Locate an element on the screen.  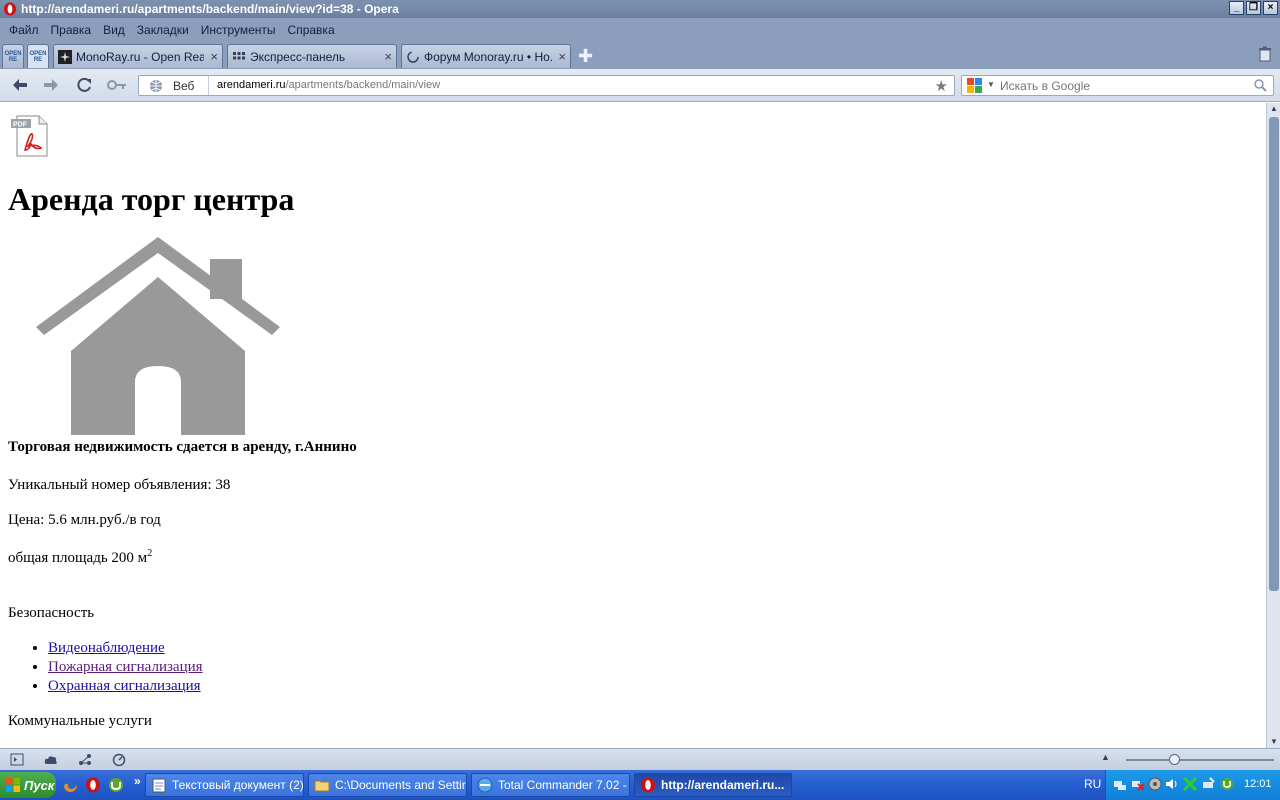
security-heading: Безопасность is located at coordinates (51, 613).